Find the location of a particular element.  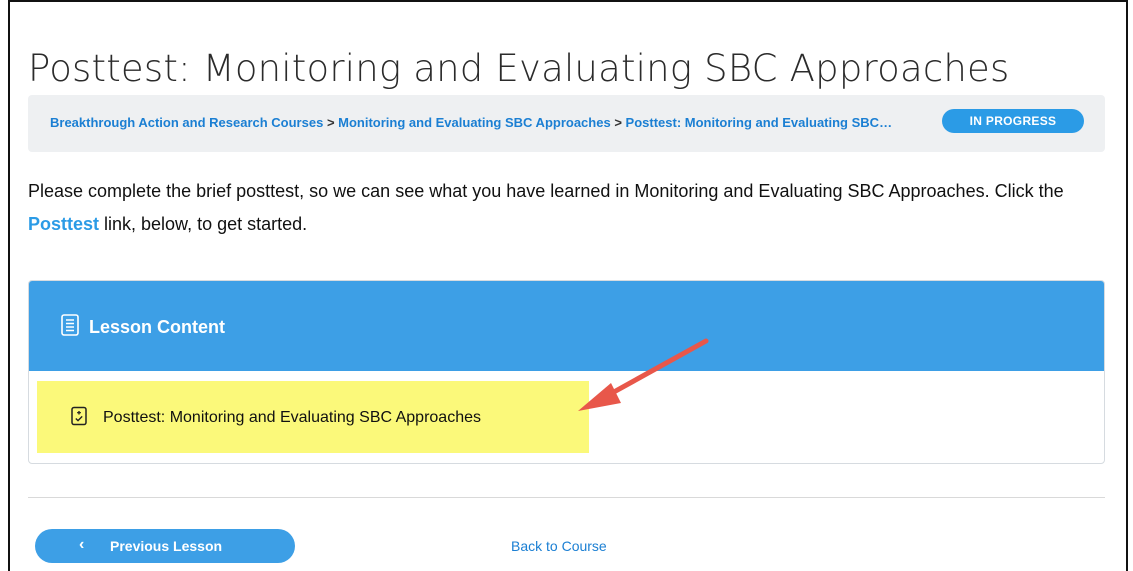

section-divider is located at coordinates (566, 497).